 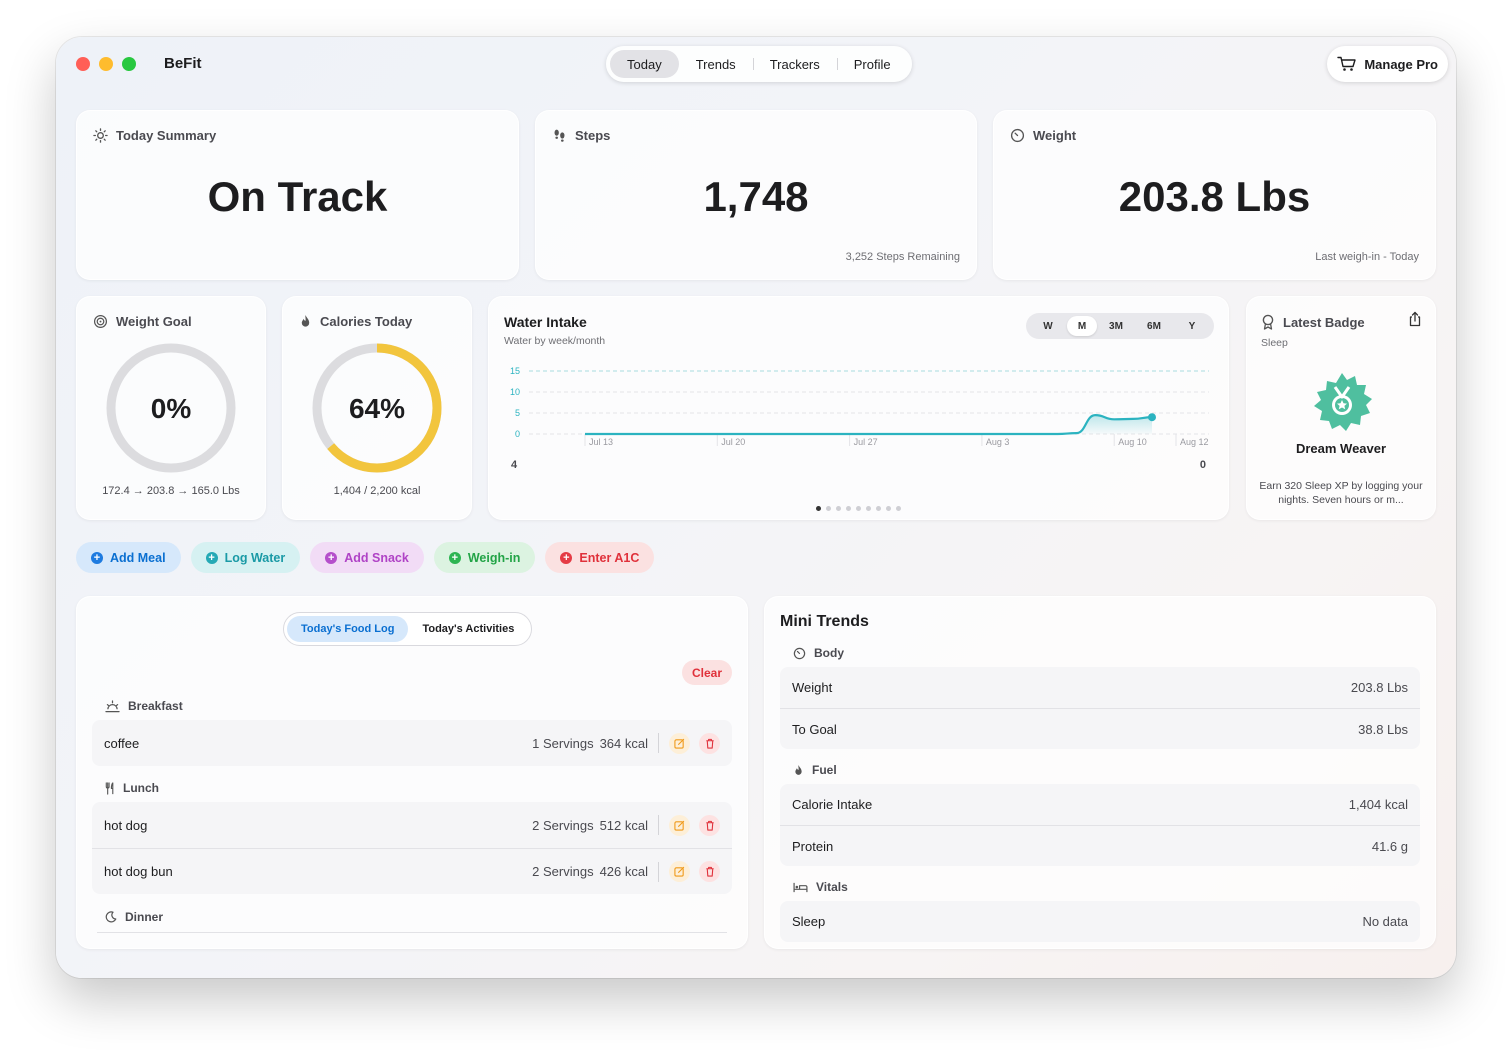 What do you see at coordinates (794, 64) in the screenshot?
I see `tab-trackers: Trackers` at bounding box center [794, 64].